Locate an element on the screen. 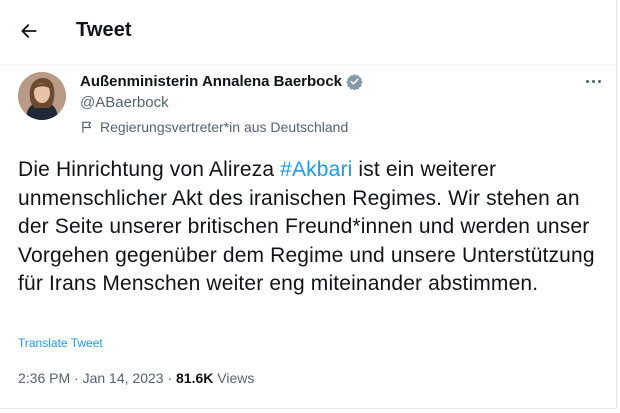 This screenshot has height=413, width=620. avatar is located at coordinates (42, 96).